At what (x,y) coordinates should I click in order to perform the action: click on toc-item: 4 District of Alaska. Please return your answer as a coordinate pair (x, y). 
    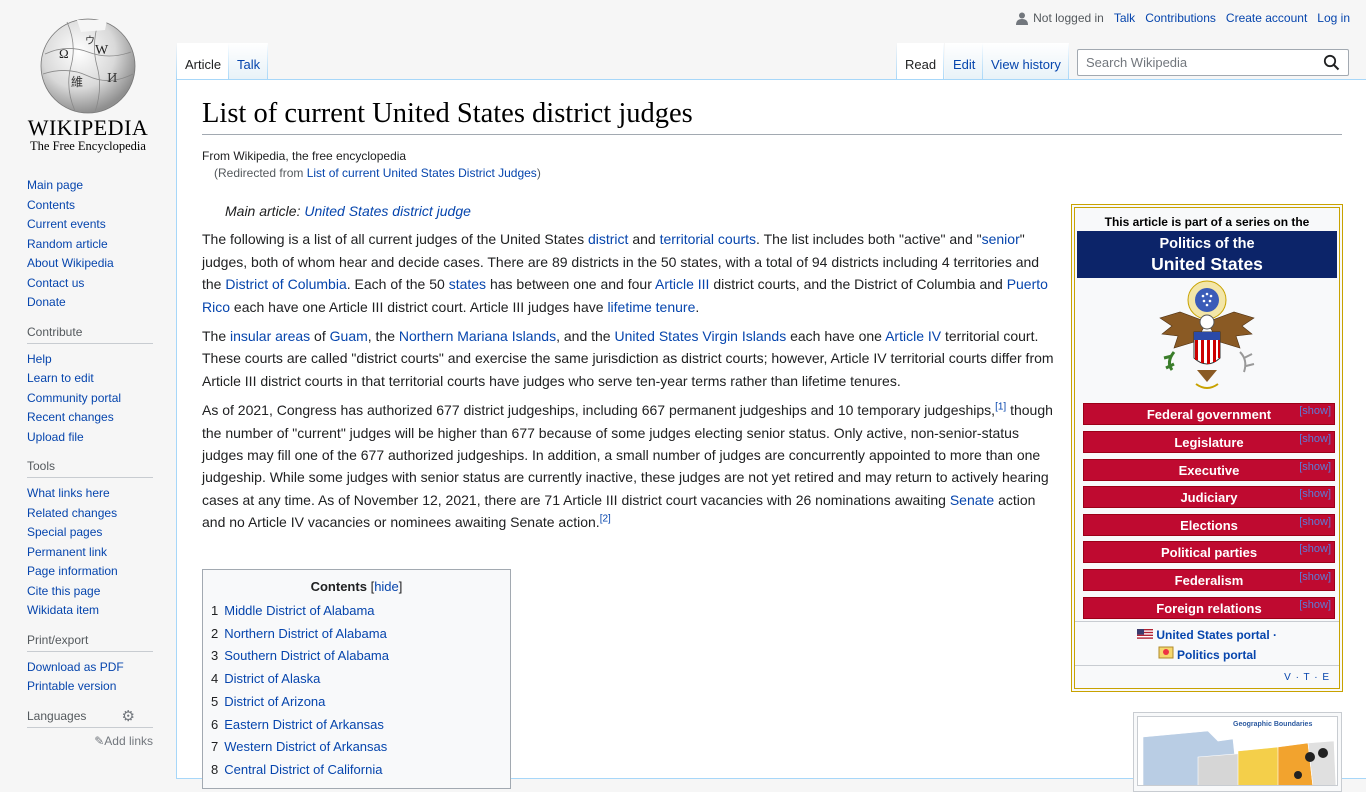
    Looking at the image, I should click on (356, 679).